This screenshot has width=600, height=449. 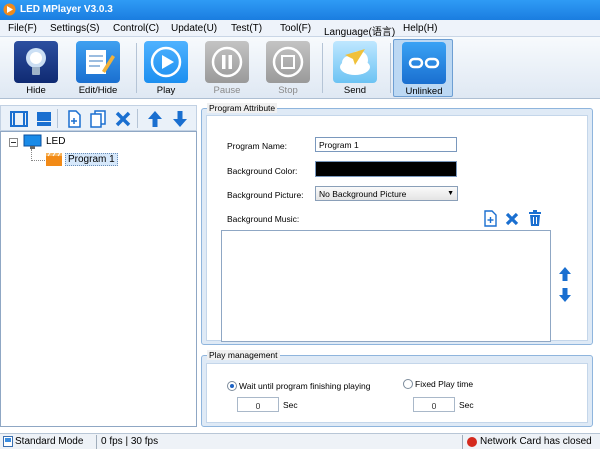 What do you see at coordinates (227, 90) in the screenshot?
I see `pause-label: Pause` at bounding box center [227, 90].